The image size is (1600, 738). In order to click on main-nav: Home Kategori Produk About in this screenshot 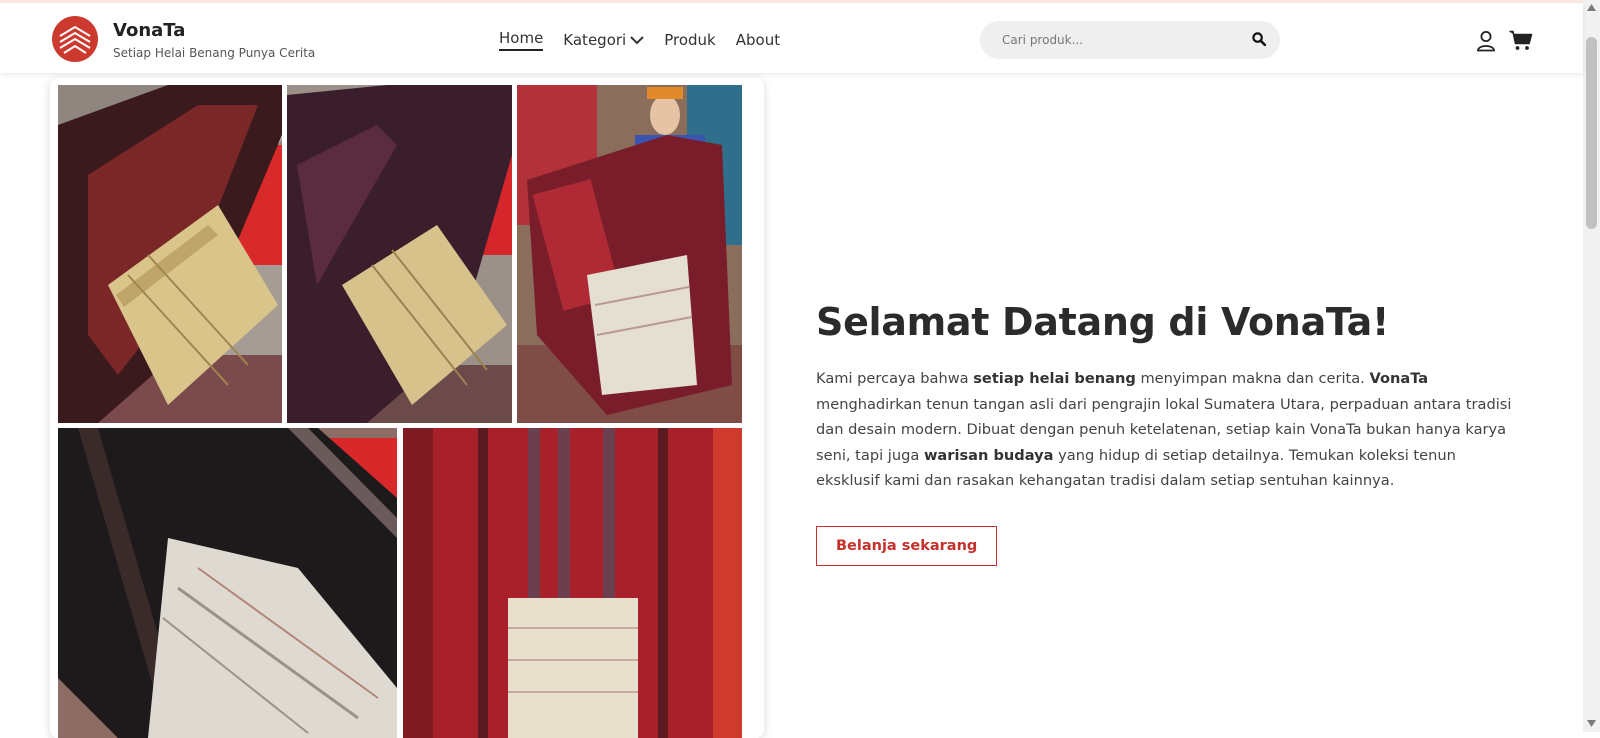, I will do `click(649, 40)`.